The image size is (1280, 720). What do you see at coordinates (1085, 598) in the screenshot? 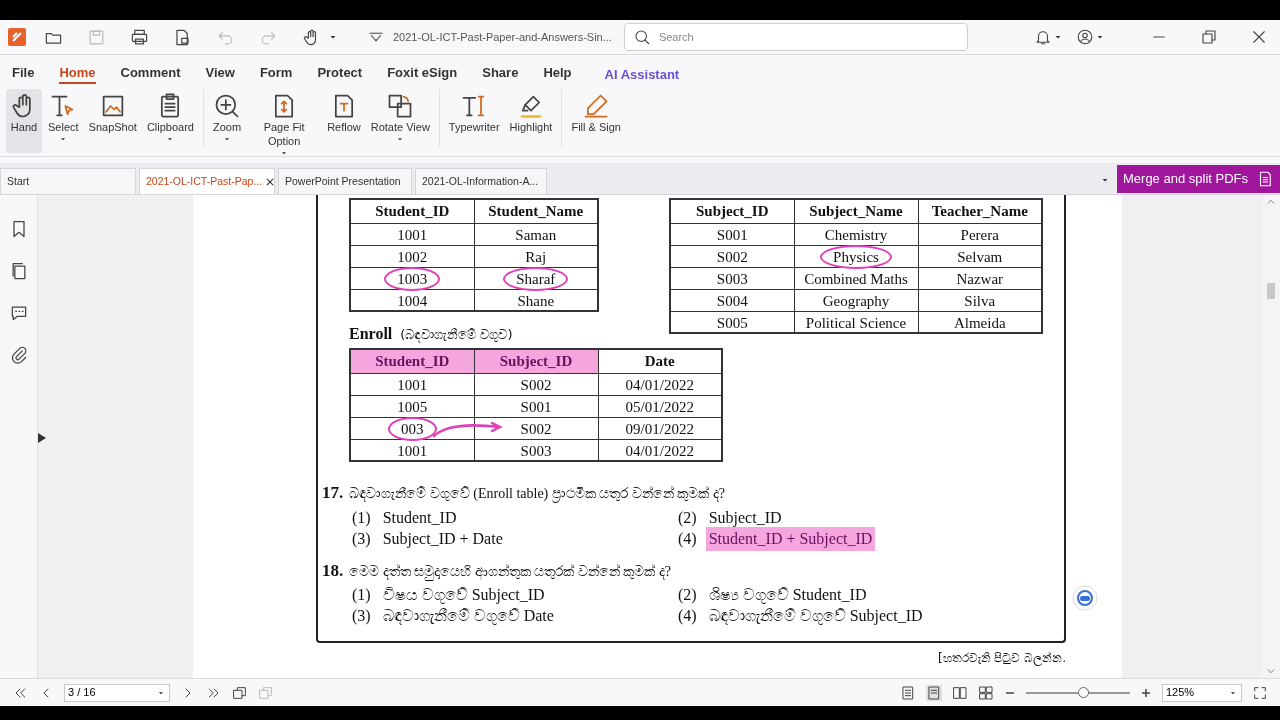
I see `assistant-icon` at bounding box center [1085, 598].